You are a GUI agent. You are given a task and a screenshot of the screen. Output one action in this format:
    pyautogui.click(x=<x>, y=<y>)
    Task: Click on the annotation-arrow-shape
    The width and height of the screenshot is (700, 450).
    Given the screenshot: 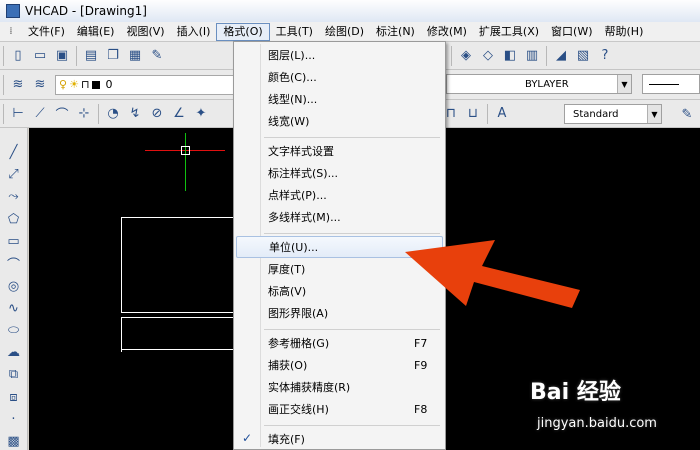 What is the action you would take?
    pyautogui.click(x=492, y=274)
    